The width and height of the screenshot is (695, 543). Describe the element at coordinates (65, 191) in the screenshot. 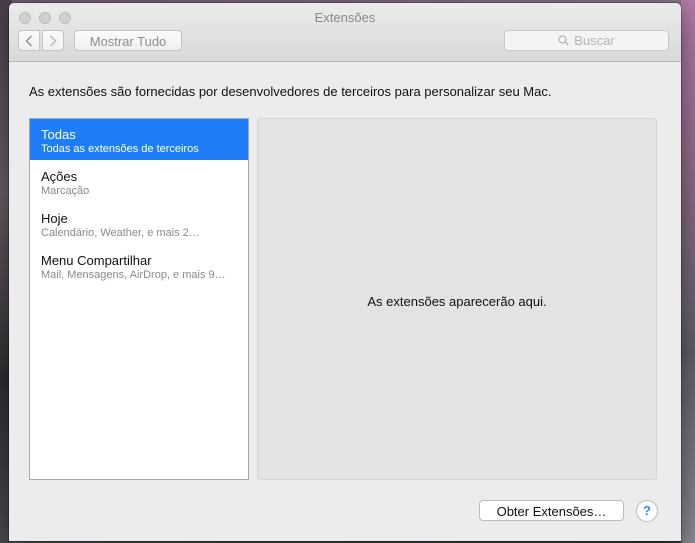

I see `list-item-subtitle: Marcação` at that location.